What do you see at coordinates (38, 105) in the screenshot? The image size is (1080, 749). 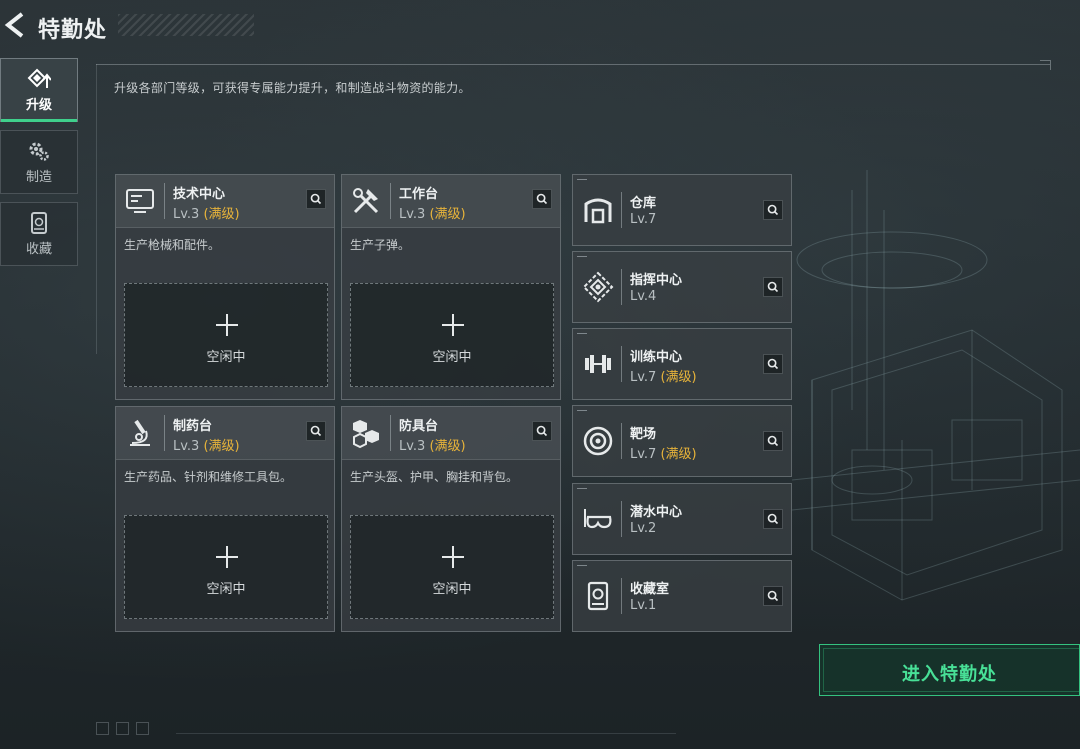 I see `tab-upgrade-label: 升级` at bounding box center [38, 105].